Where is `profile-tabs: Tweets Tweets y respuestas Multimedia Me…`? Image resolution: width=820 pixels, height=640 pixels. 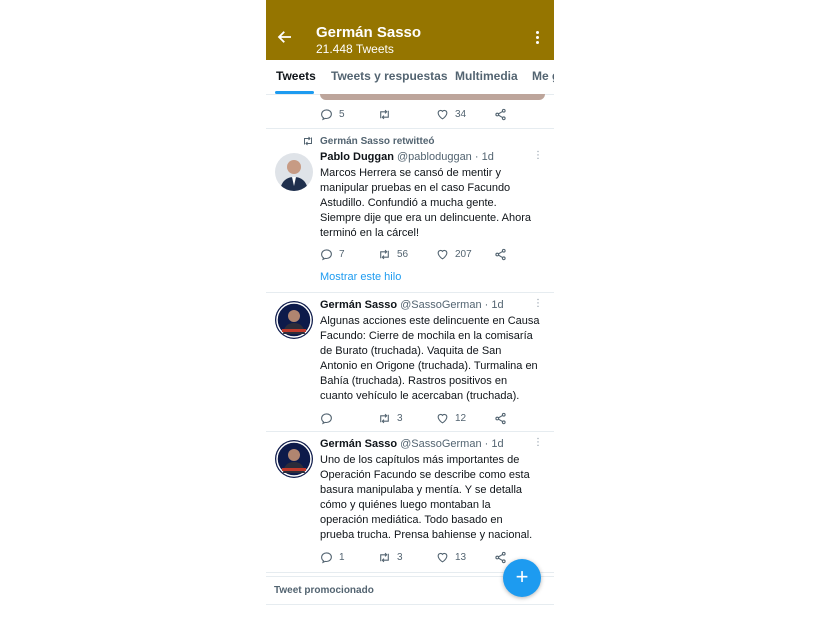 profile-tabs: Tweets Tweets y respuestas Multimedia Me… is located at coordinates (410, 77).